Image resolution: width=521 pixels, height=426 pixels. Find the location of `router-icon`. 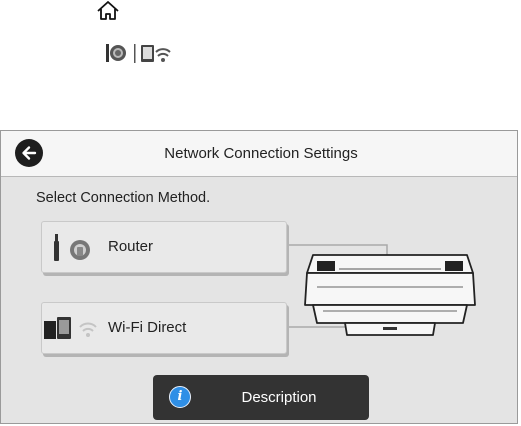

router-icon is located at coordinates (72, 247).